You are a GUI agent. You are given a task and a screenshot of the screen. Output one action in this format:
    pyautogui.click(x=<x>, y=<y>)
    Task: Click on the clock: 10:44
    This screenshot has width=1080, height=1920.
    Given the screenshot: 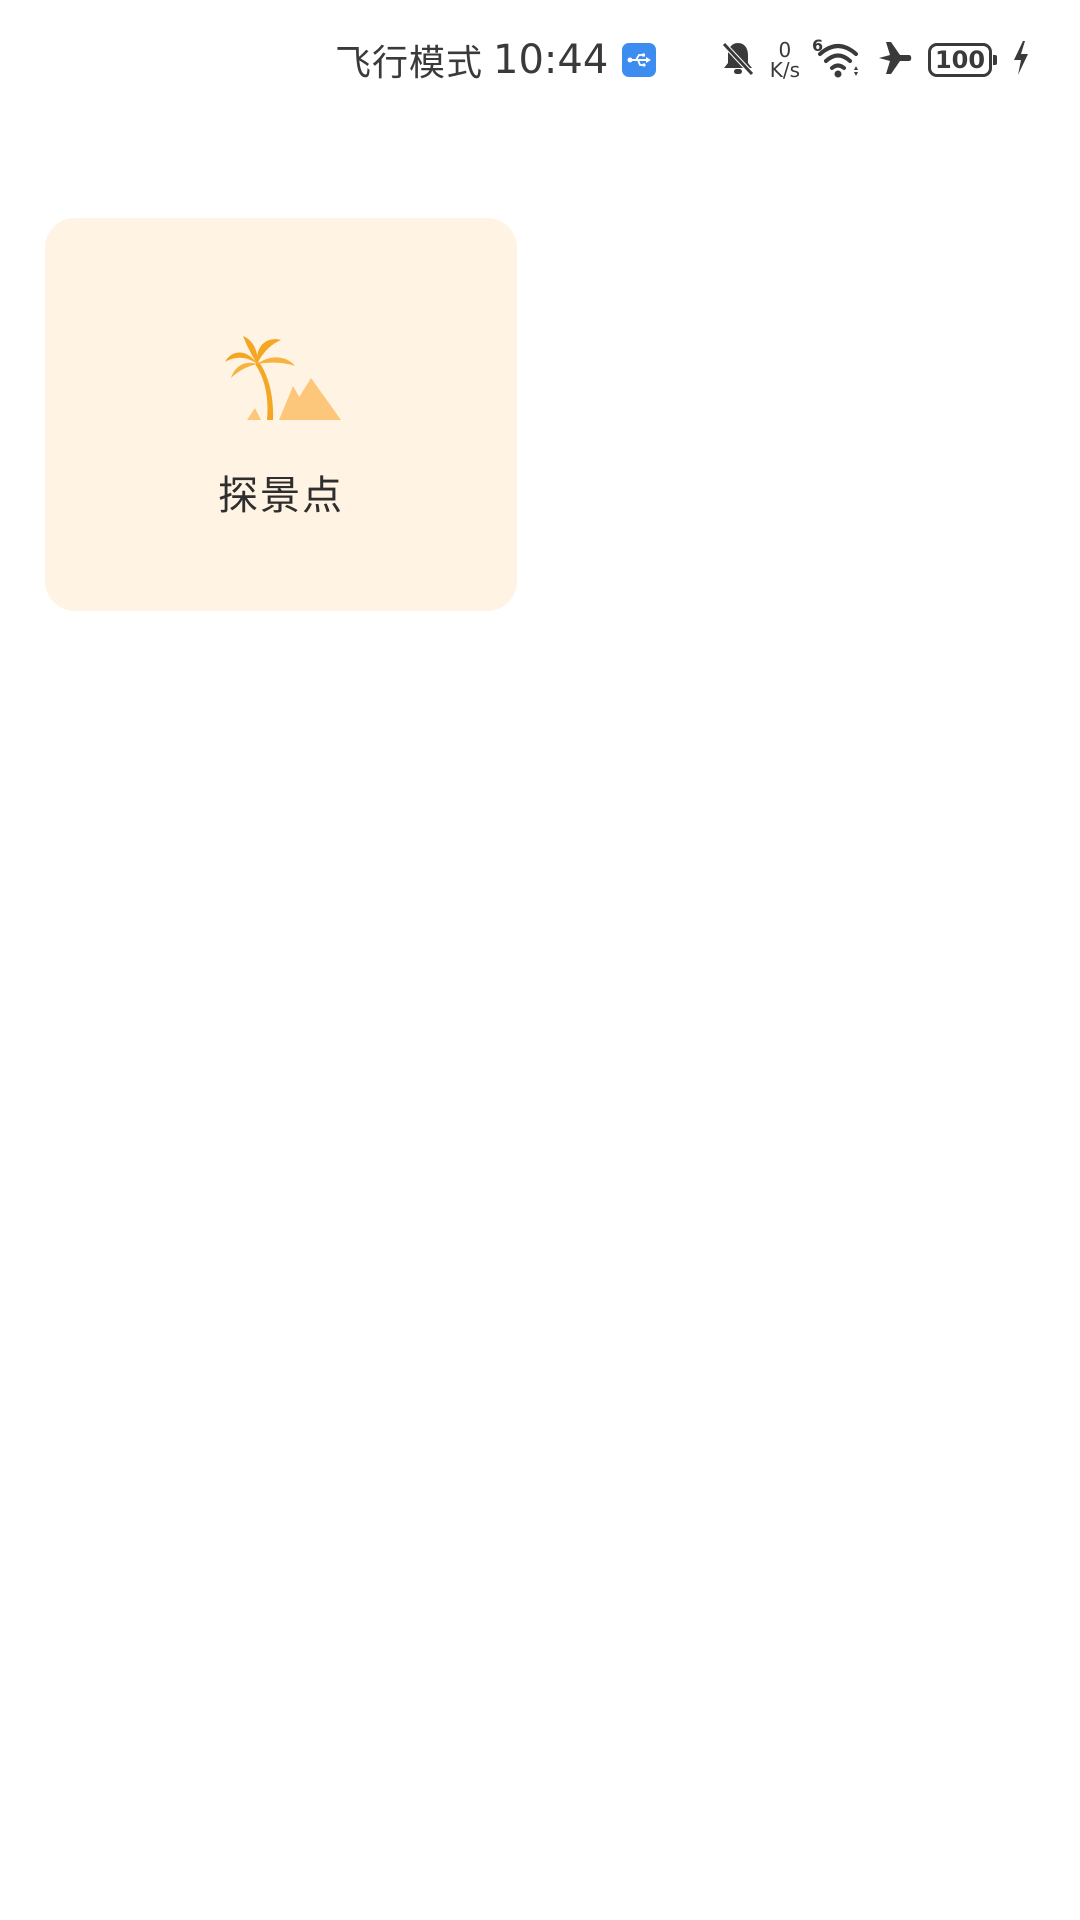 What is the action you would take?
    pyautogui.click(x=551, y=60)
    